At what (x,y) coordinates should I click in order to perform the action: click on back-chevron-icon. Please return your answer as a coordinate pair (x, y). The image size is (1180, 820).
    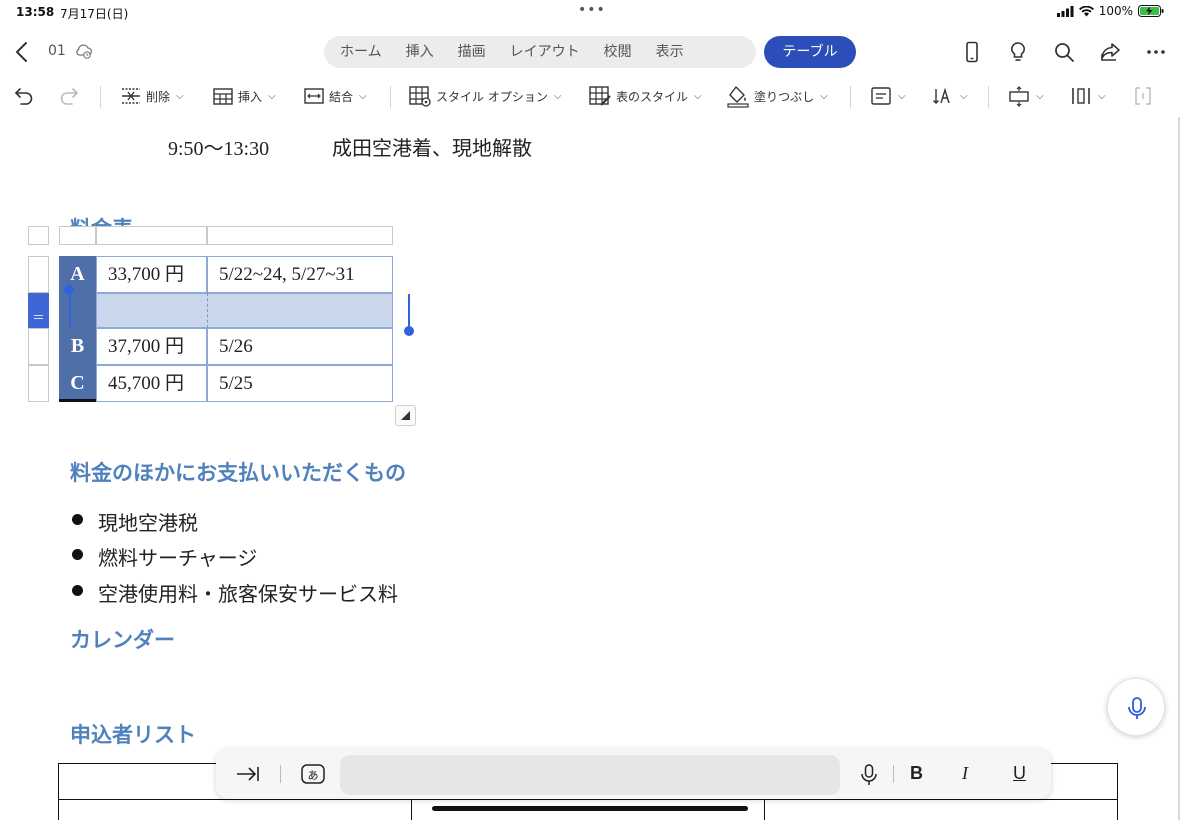
    Looking at the image, I should click on (22, 52).